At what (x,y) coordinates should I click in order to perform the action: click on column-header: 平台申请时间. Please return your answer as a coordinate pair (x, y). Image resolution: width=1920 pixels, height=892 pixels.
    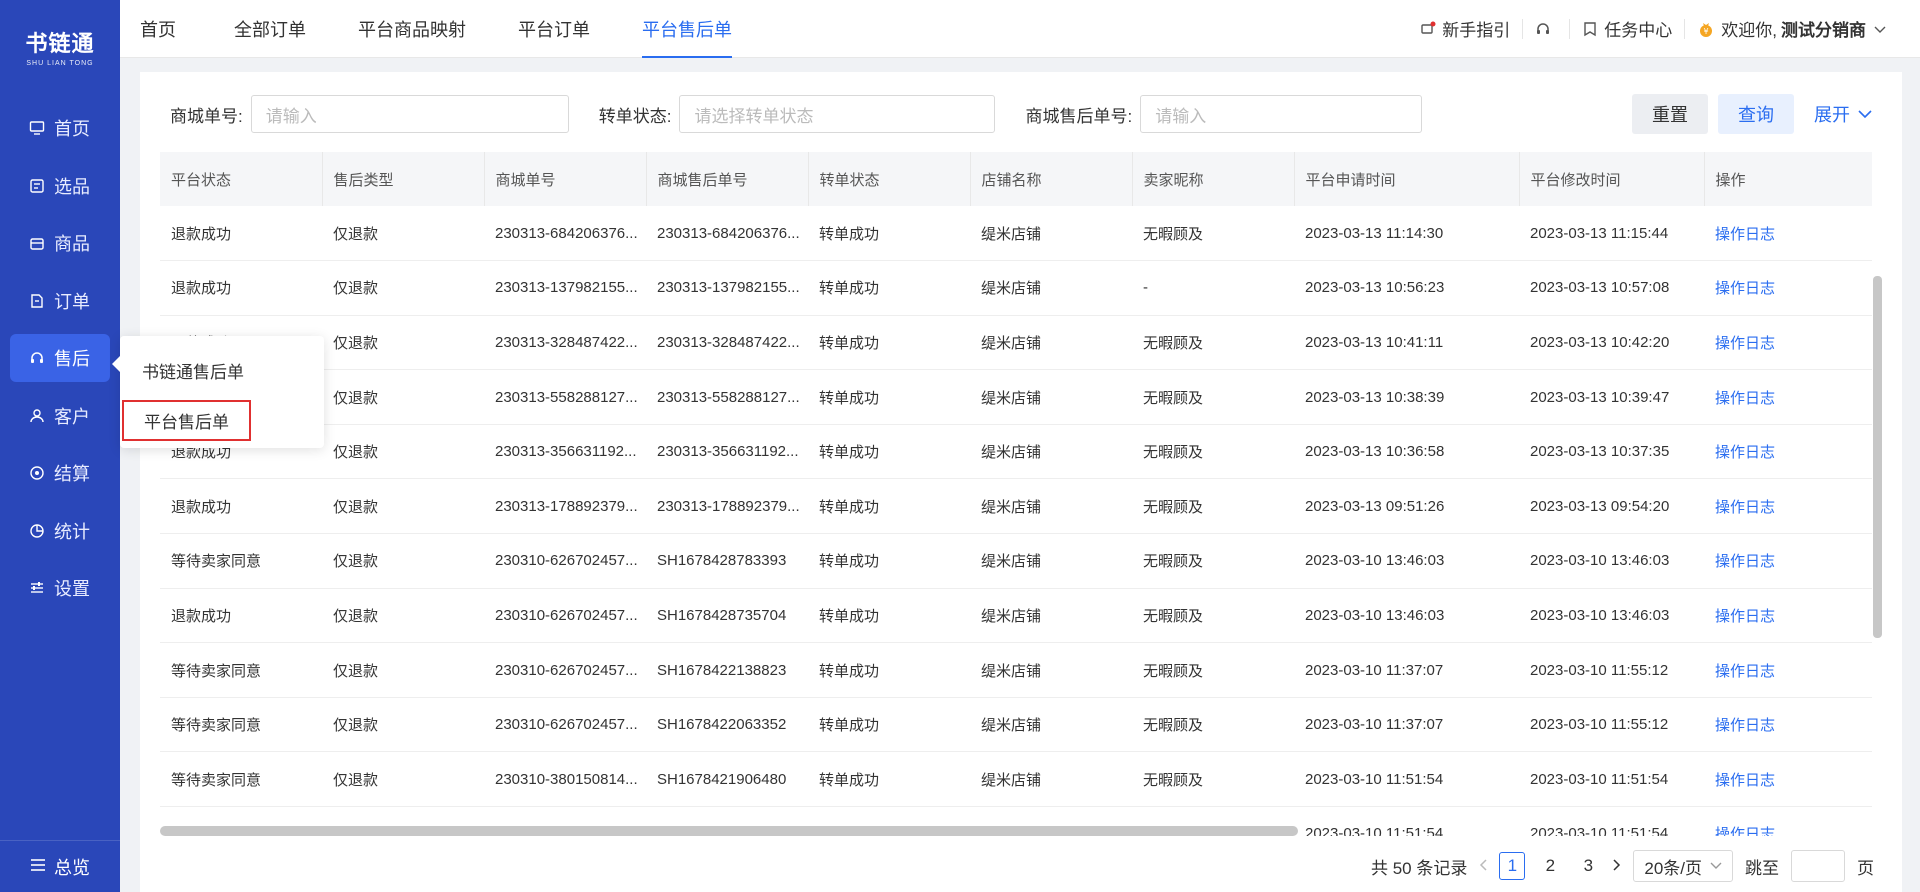
    Looking at the image, I should click on (1407, 179).